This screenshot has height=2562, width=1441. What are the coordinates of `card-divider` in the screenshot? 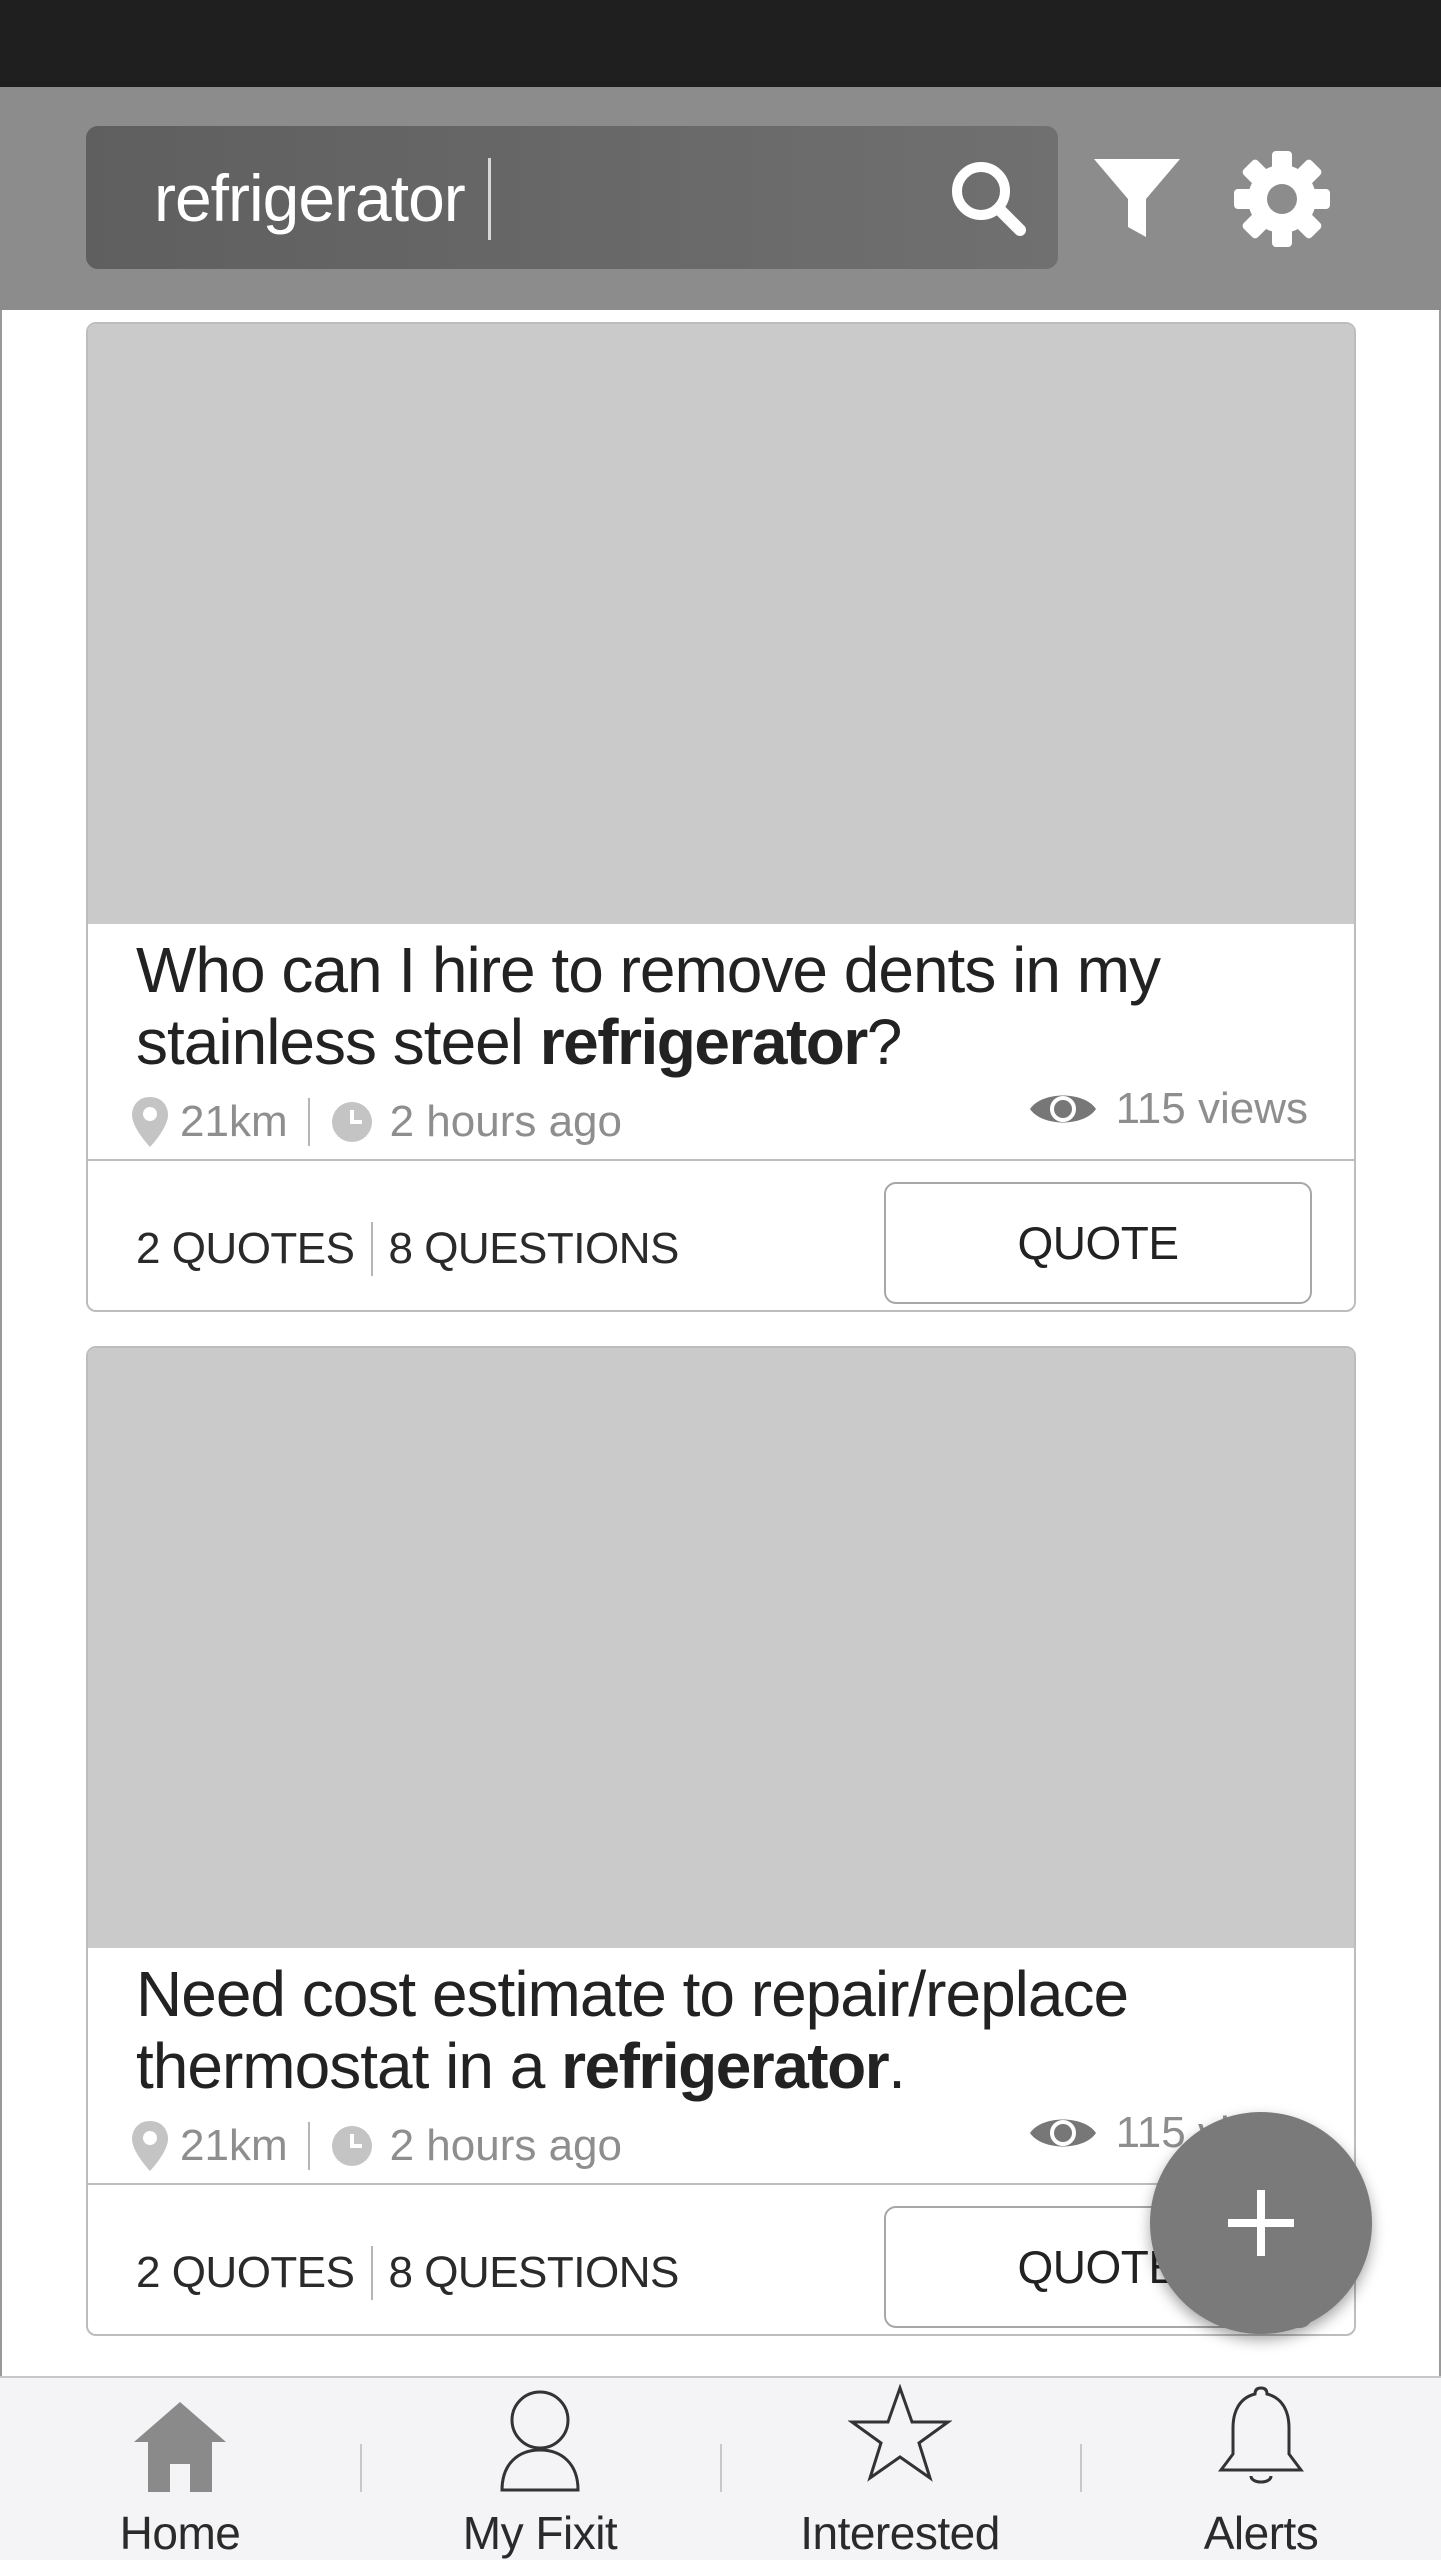 It's located at (721, 1160).